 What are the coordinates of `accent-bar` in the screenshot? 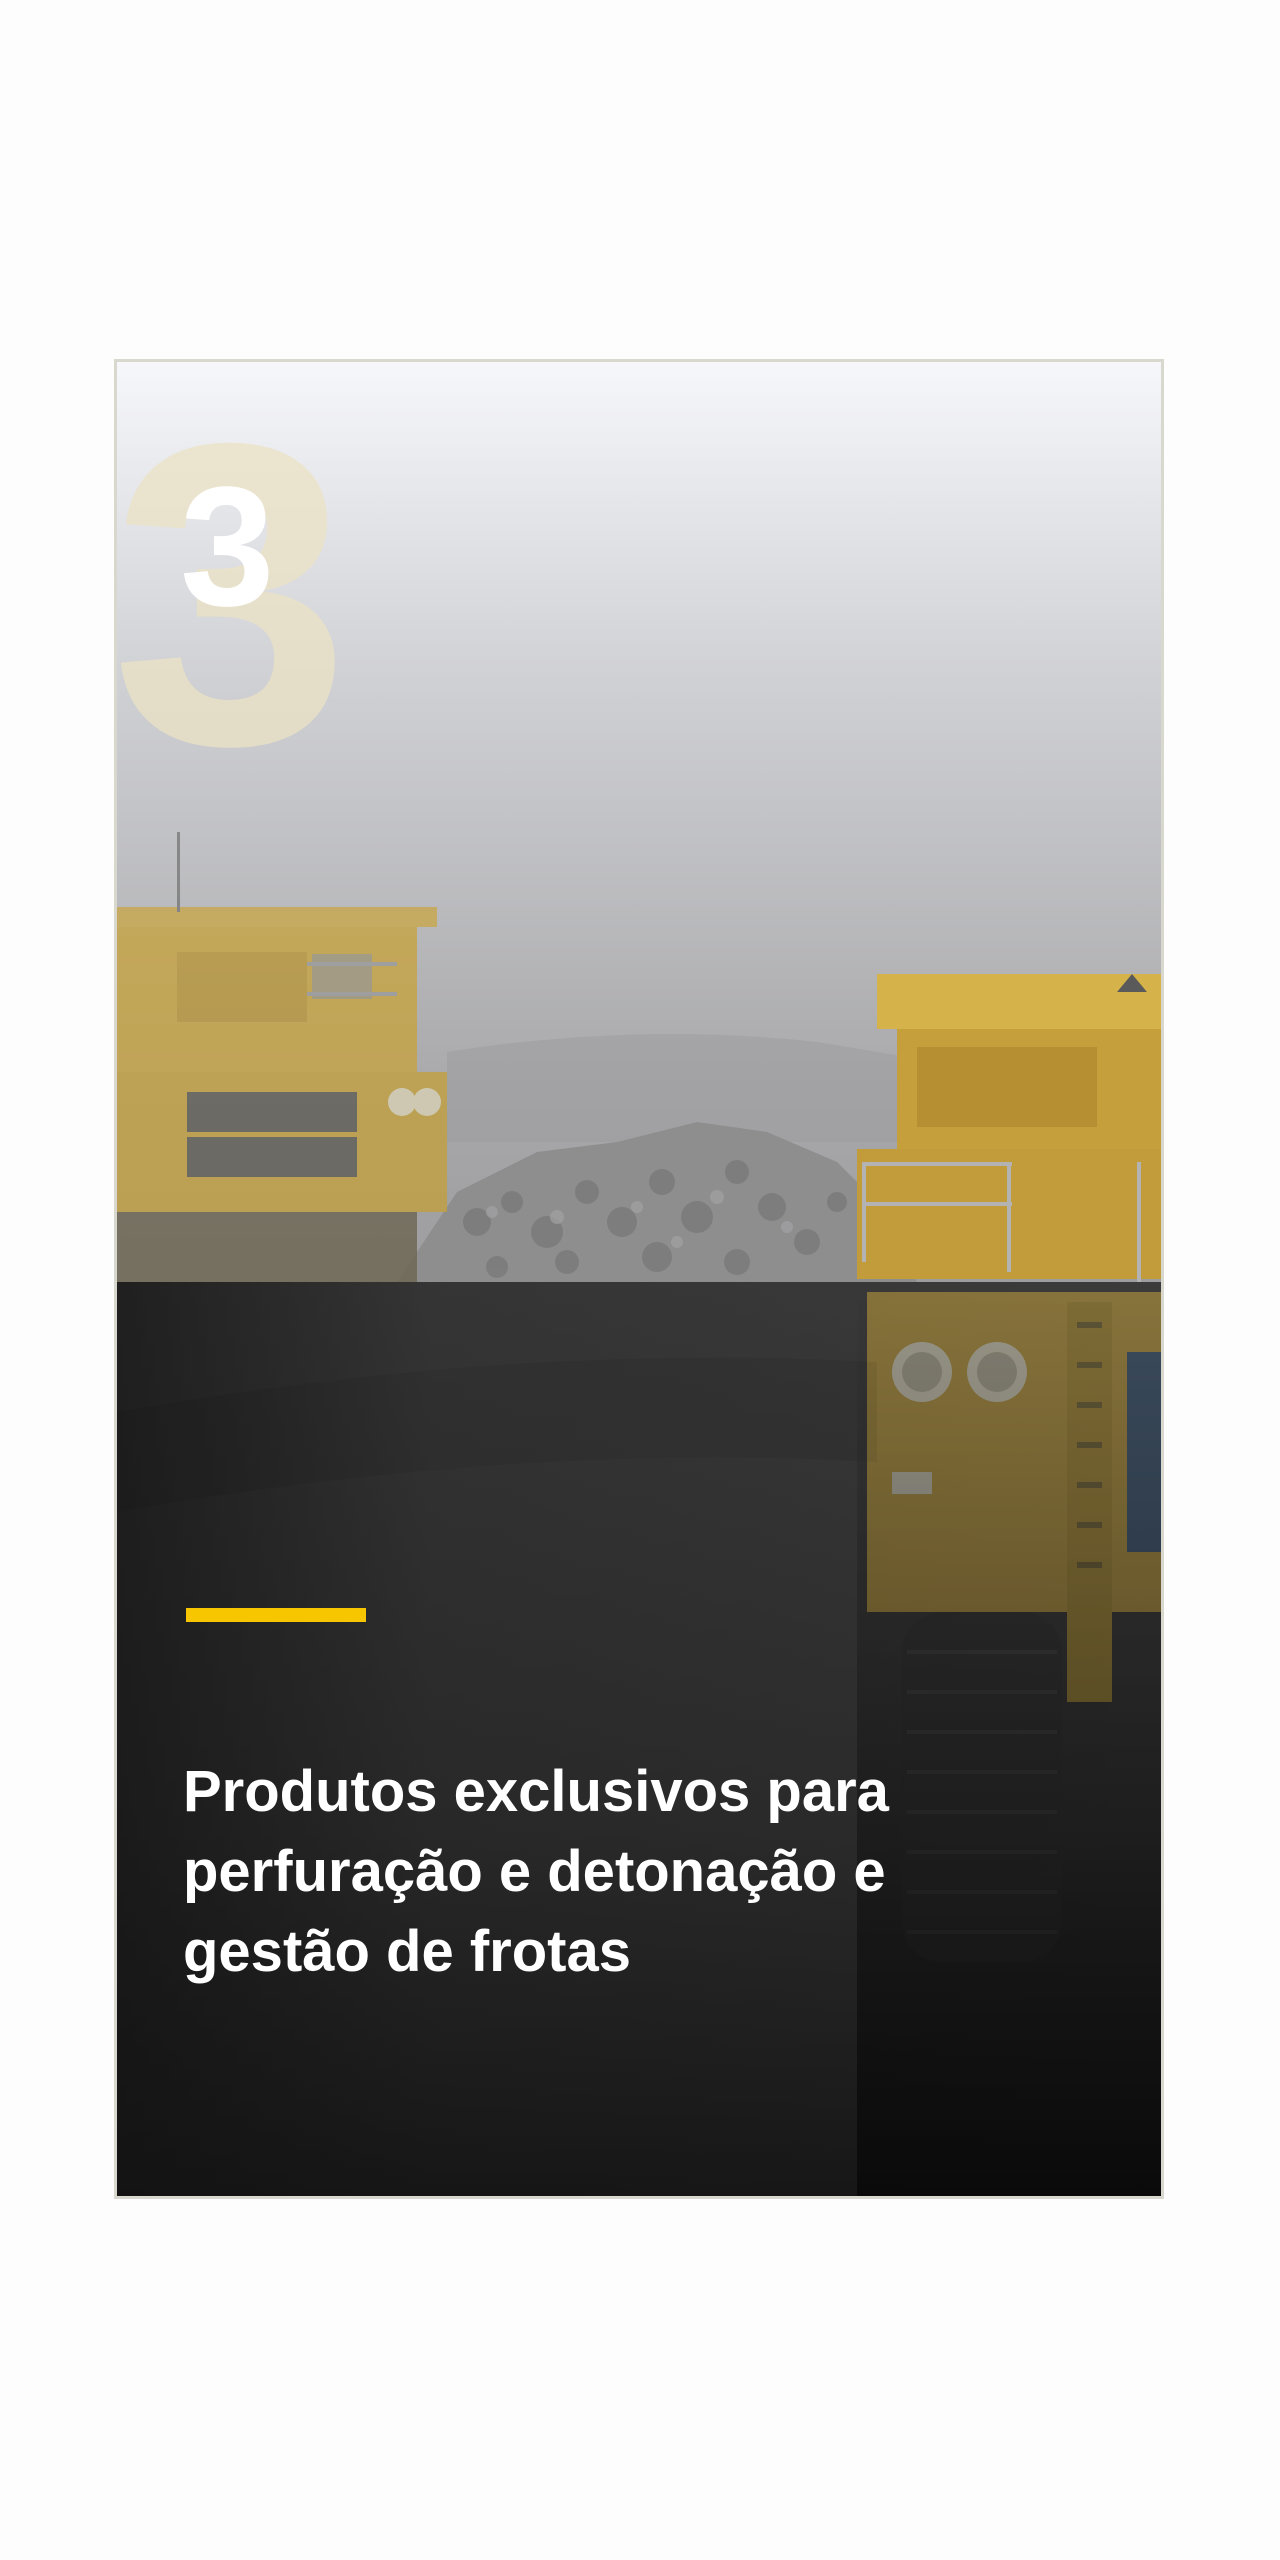 It's located at (276, 1615).